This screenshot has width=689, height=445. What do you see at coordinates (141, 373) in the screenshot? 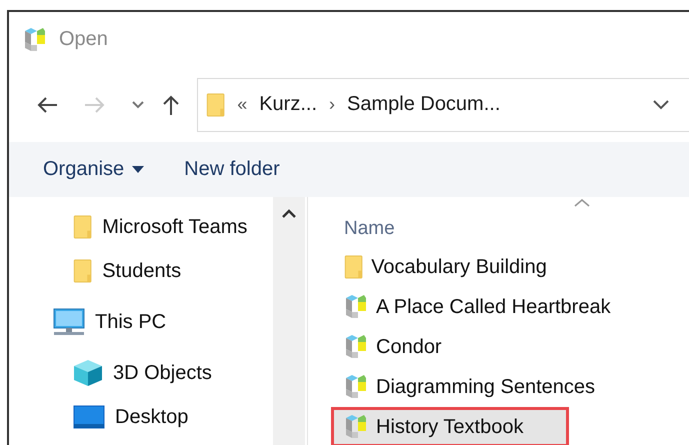
I see `sidebar-item: 3D Objects` at bounding box center [141, 373].